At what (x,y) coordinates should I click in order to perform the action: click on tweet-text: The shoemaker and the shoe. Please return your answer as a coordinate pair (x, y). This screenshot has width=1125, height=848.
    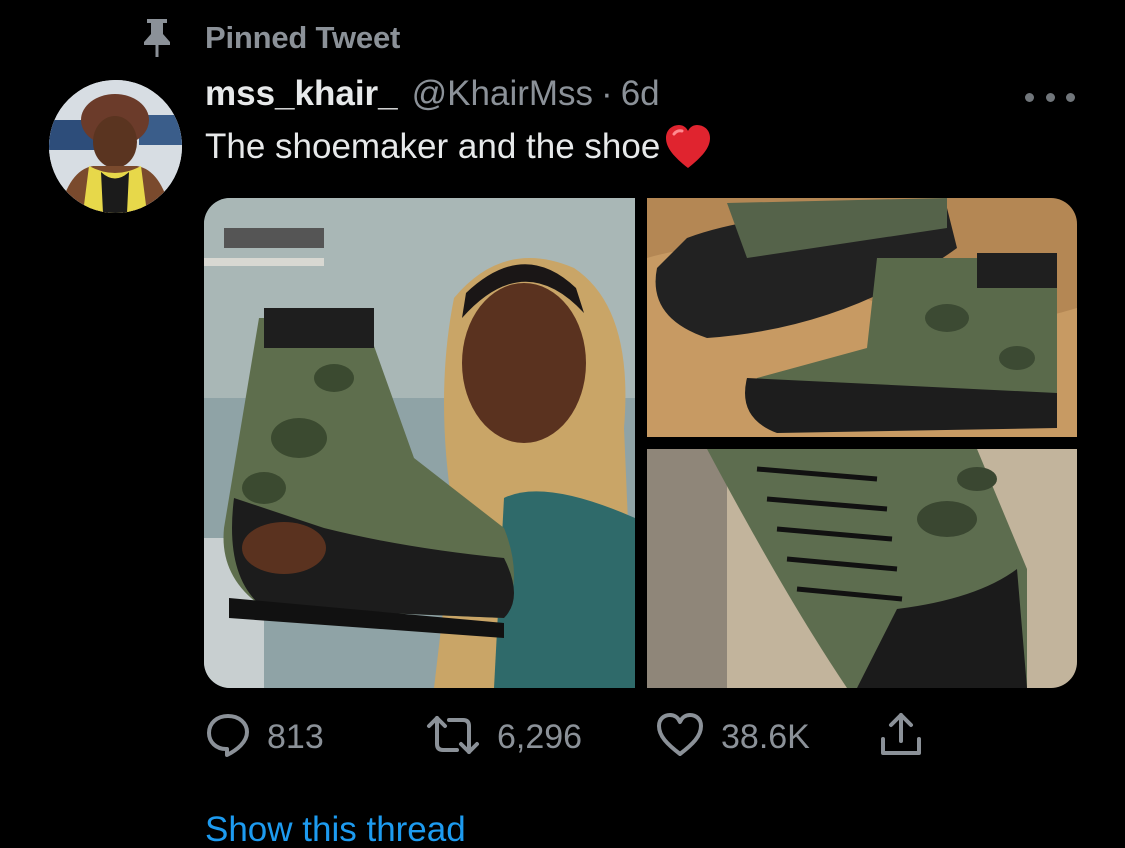
    Looking at the image, I should click on (458, 147).